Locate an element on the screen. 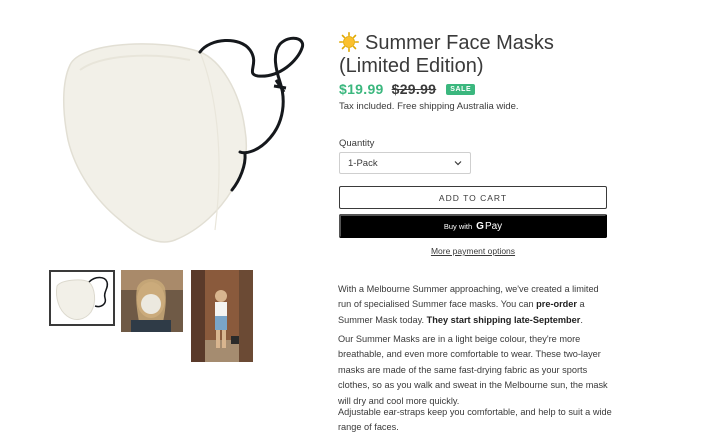  product-title: Summer Face Masks (Limited Edition) is located at coordinates (484, 55).